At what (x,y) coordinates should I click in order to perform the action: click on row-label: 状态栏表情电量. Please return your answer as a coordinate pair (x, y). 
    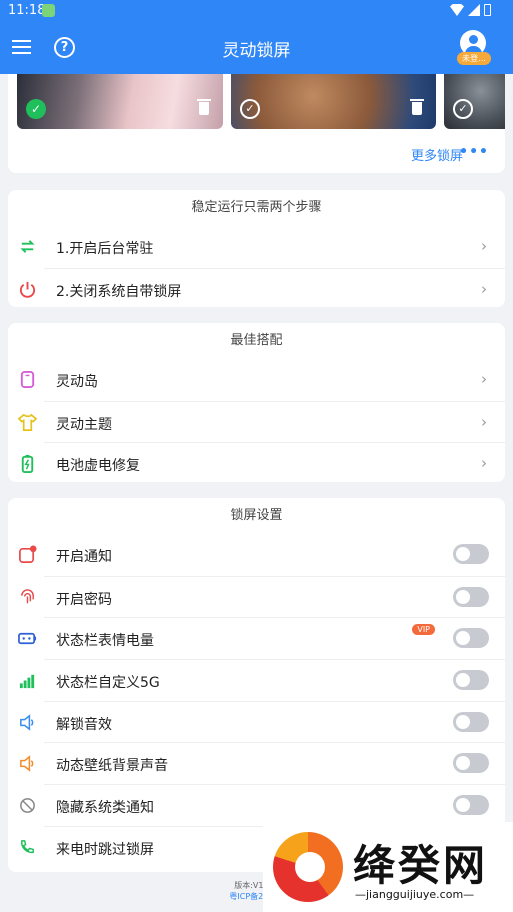
    Looking at the image, I should click on (105, 641).